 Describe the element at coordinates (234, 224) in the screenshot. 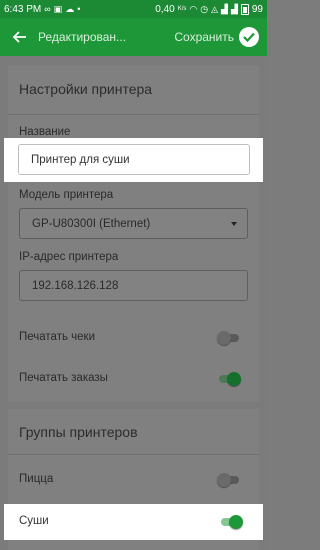

I see `dropdown-arrow-icon` at that location.